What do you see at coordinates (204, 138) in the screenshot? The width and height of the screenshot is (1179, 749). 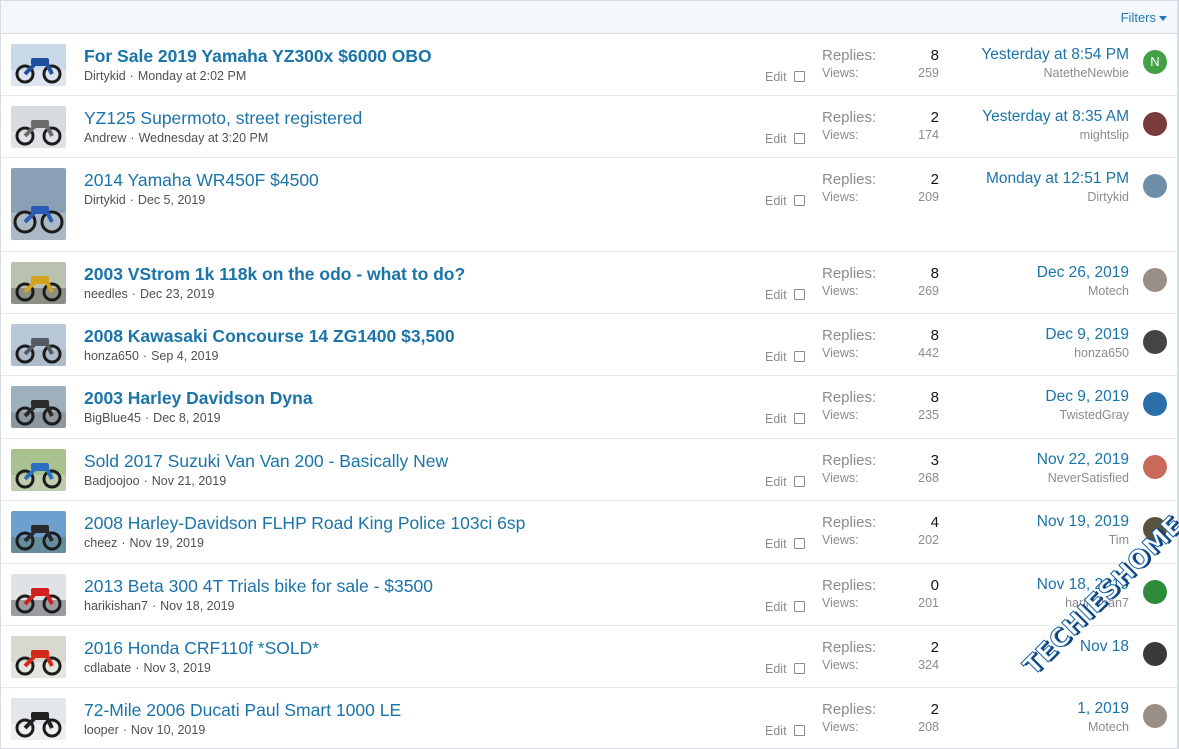 I see `thread-start-date: Wednesday at 3:20 PM` at bounding box center [204, 138].